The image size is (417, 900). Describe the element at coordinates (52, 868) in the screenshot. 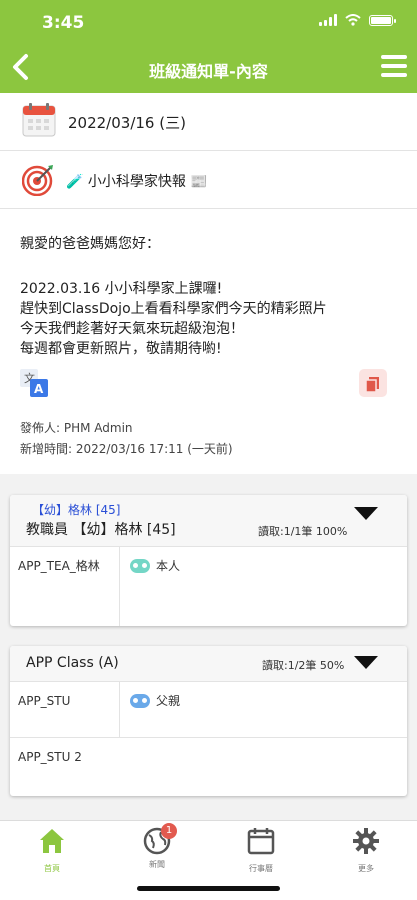

I see `tab-label: 首頁` at that location.